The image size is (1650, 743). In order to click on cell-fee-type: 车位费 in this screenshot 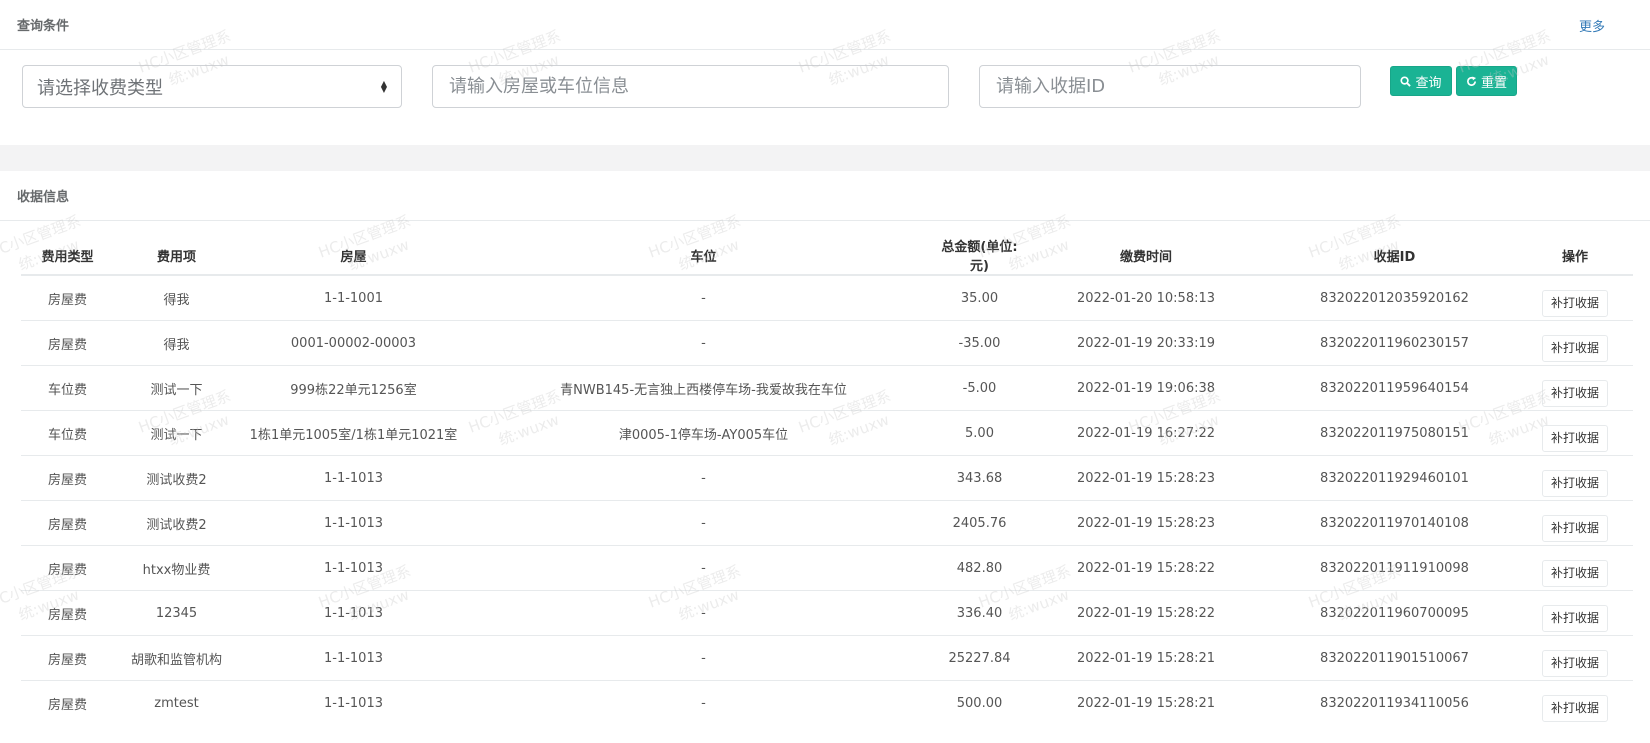, I will do `click(67, 388)`.